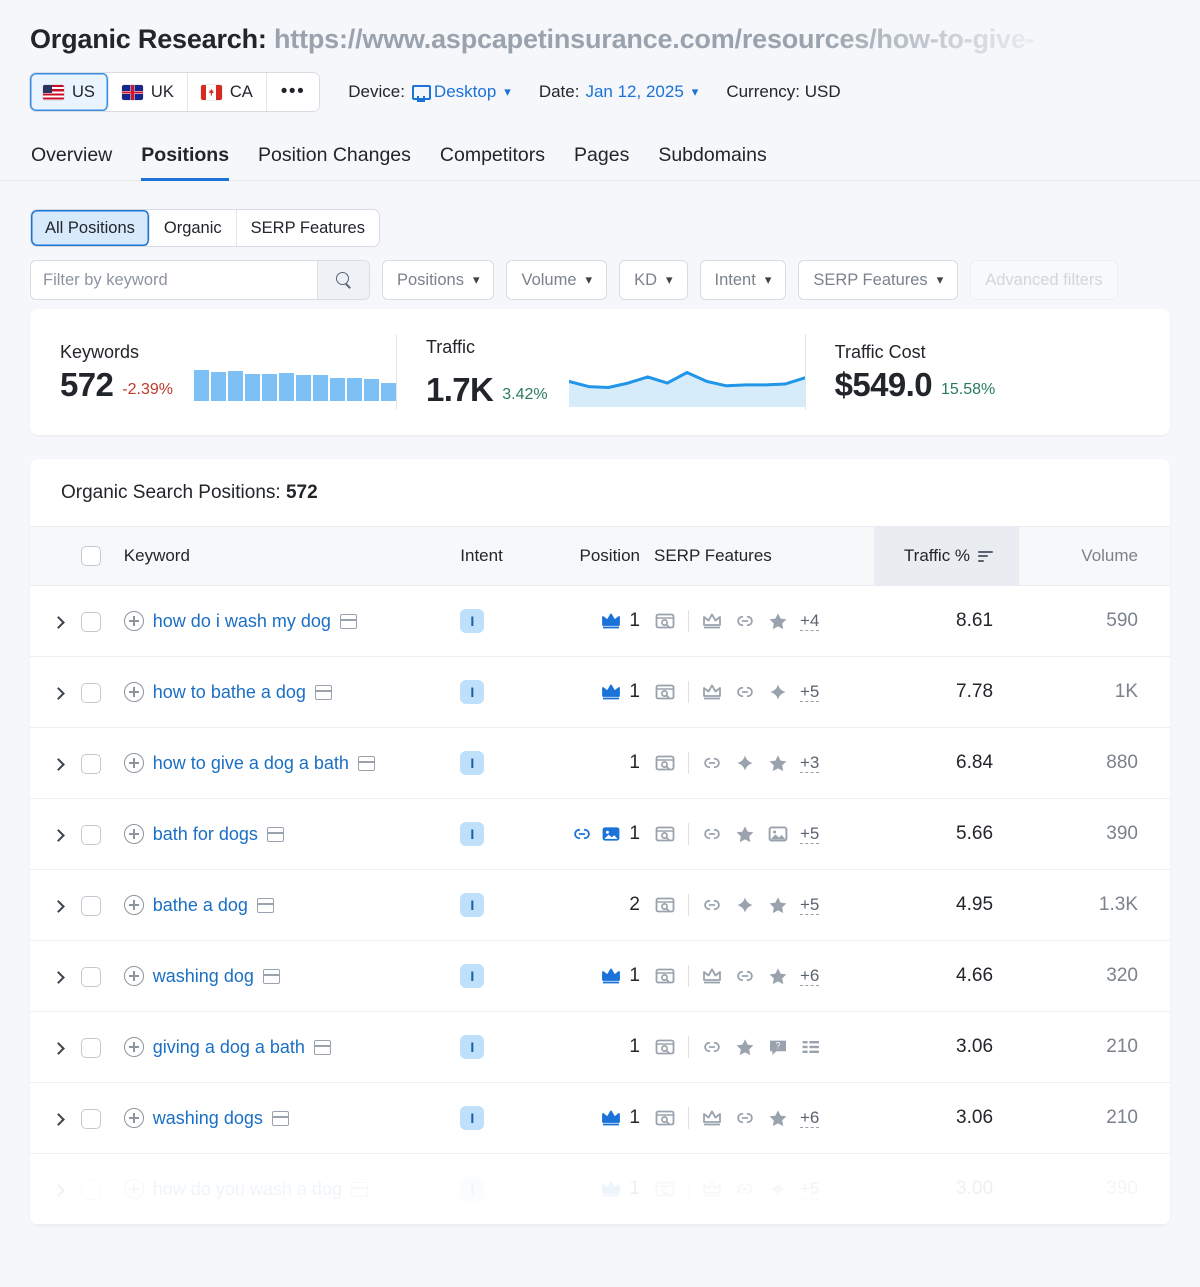 Image resolution: width=1200 pixels, height=1287 pixels. I want to click on serp-more-count: +3, so click(810, 763).